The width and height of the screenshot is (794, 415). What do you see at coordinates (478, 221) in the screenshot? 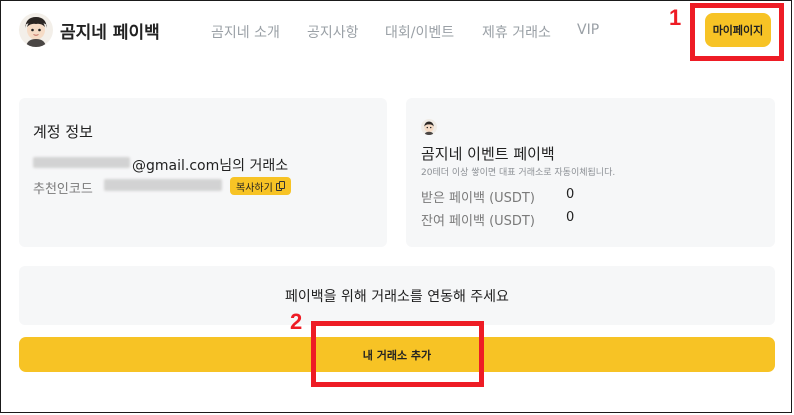
I see `balance-payback-label: 잔여 페이백 (USDT)` at bounding box center [478, 221].